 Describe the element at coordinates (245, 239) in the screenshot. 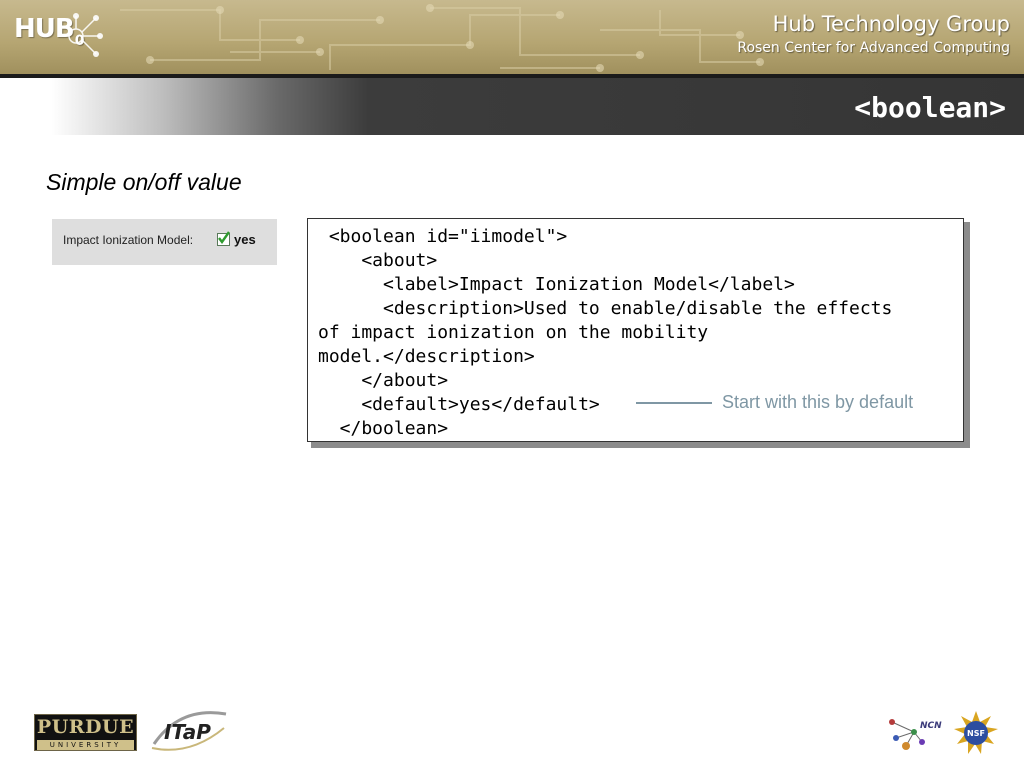

I see `preview-value: yes` at that location.